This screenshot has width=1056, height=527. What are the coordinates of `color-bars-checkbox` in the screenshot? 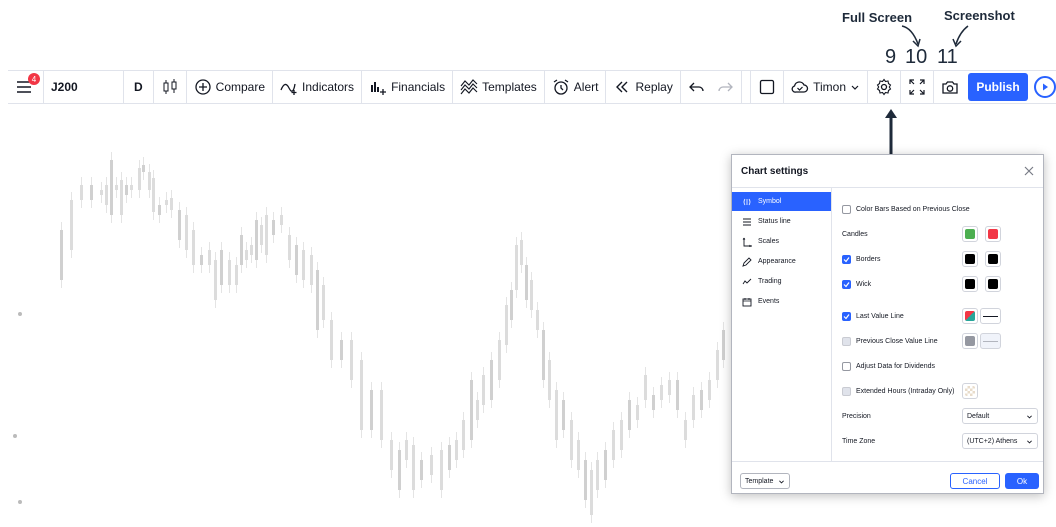 It's located at (846, 209).